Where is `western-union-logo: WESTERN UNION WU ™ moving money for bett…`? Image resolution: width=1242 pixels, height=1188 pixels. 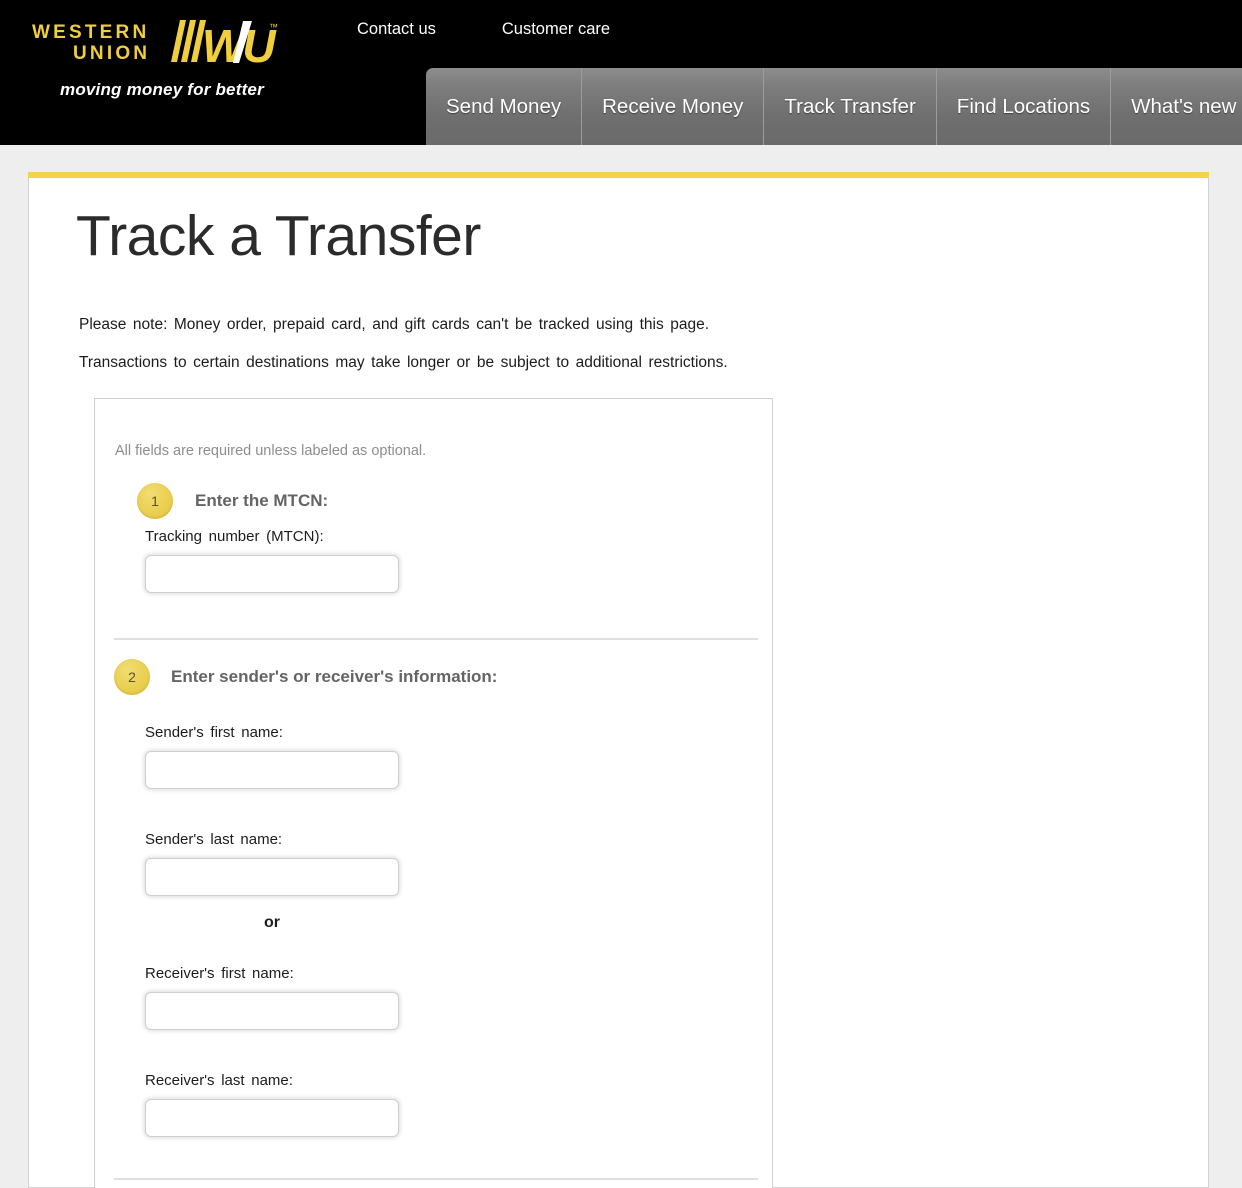
western-union-logo: WESTERN UNION WU ™ moving money for bett… is located at coordinates (157, 63).